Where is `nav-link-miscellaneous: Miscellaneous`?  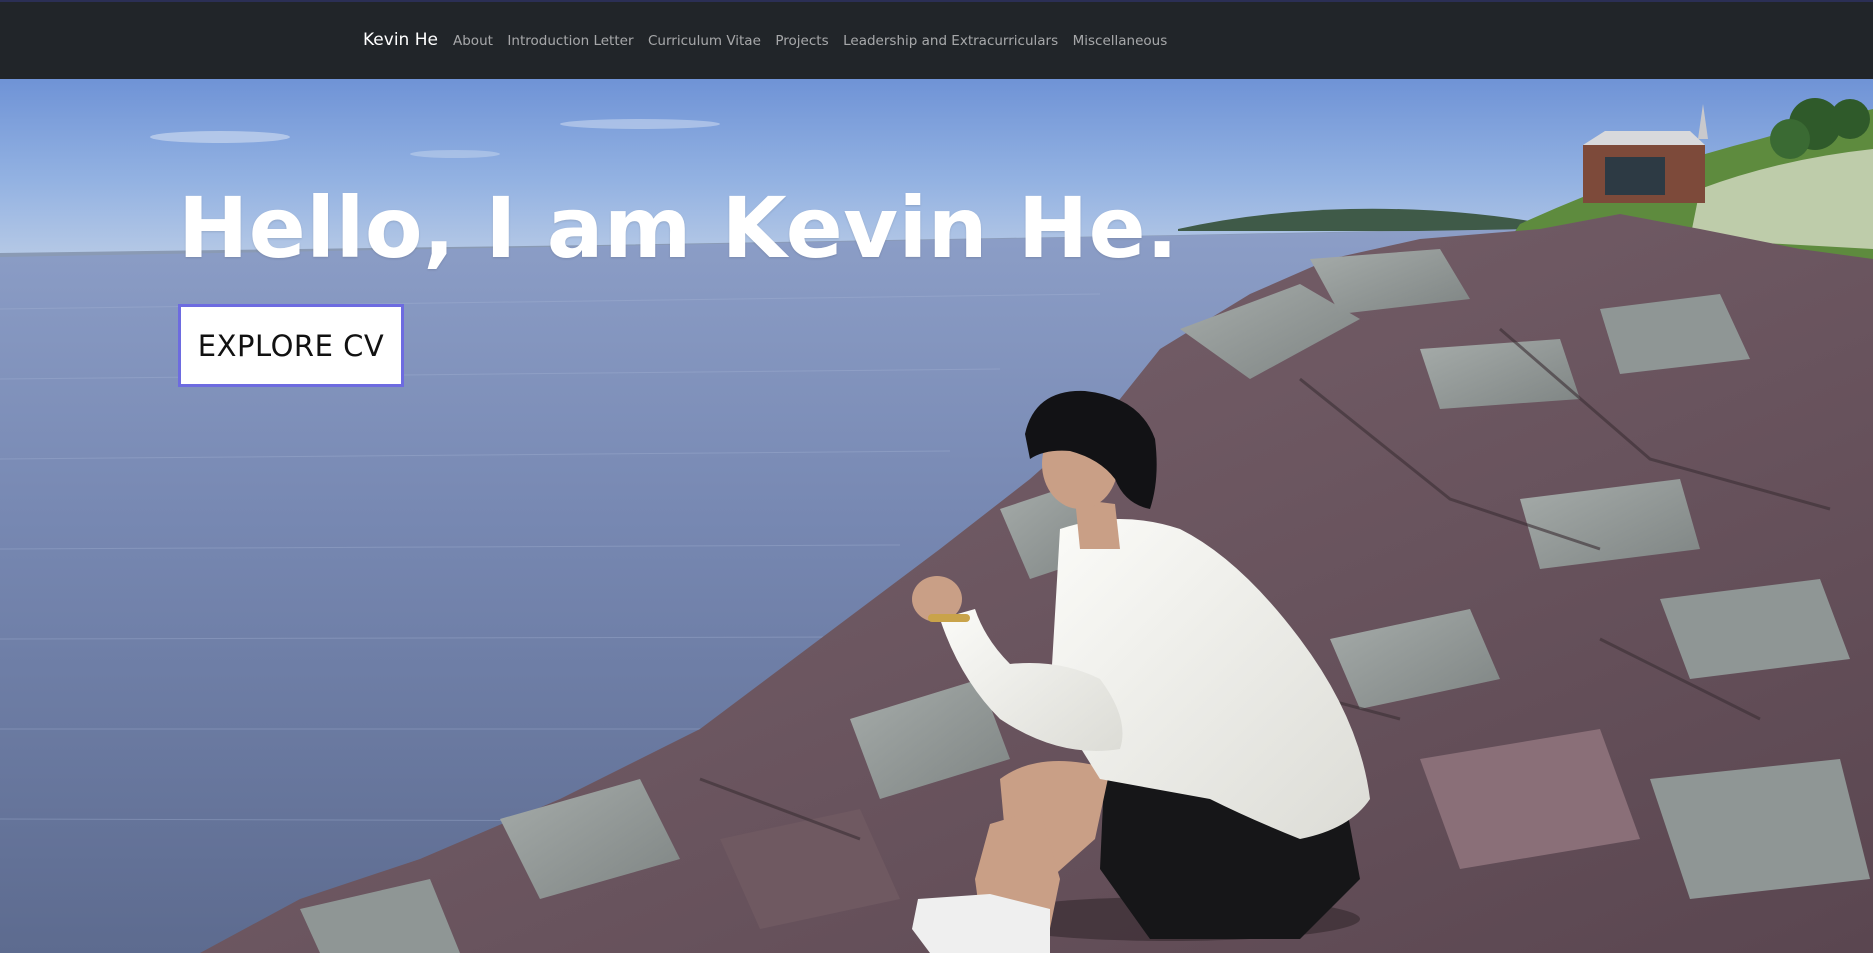 nav-link-miscellaneous: Miscellaneous is located at coordinates (1120, 41).